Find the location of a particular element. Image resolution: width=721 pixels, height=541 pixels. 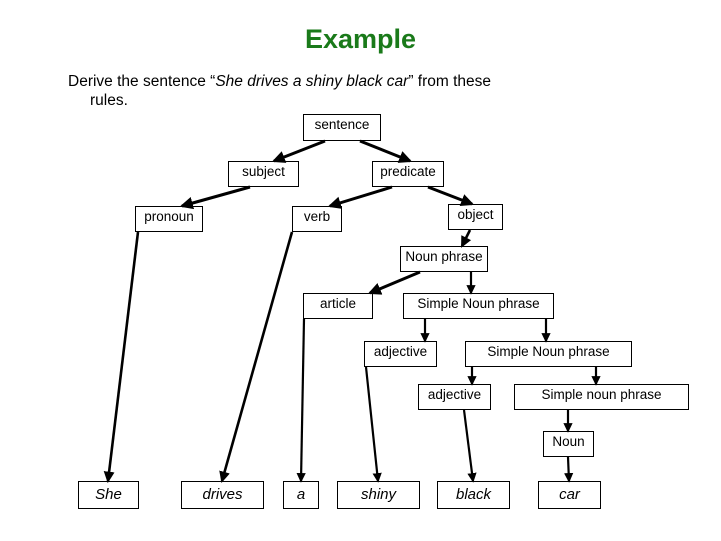

tree-node-noun-phrase: Noun phrase is located at coordinates (444, 259).